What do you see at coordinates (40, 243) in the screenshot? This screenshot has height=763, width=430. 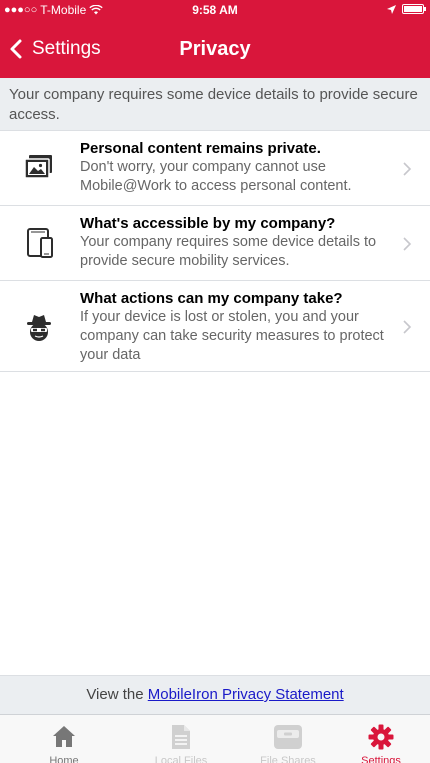 I see `devices-icon` at bounding box center [40, 243].